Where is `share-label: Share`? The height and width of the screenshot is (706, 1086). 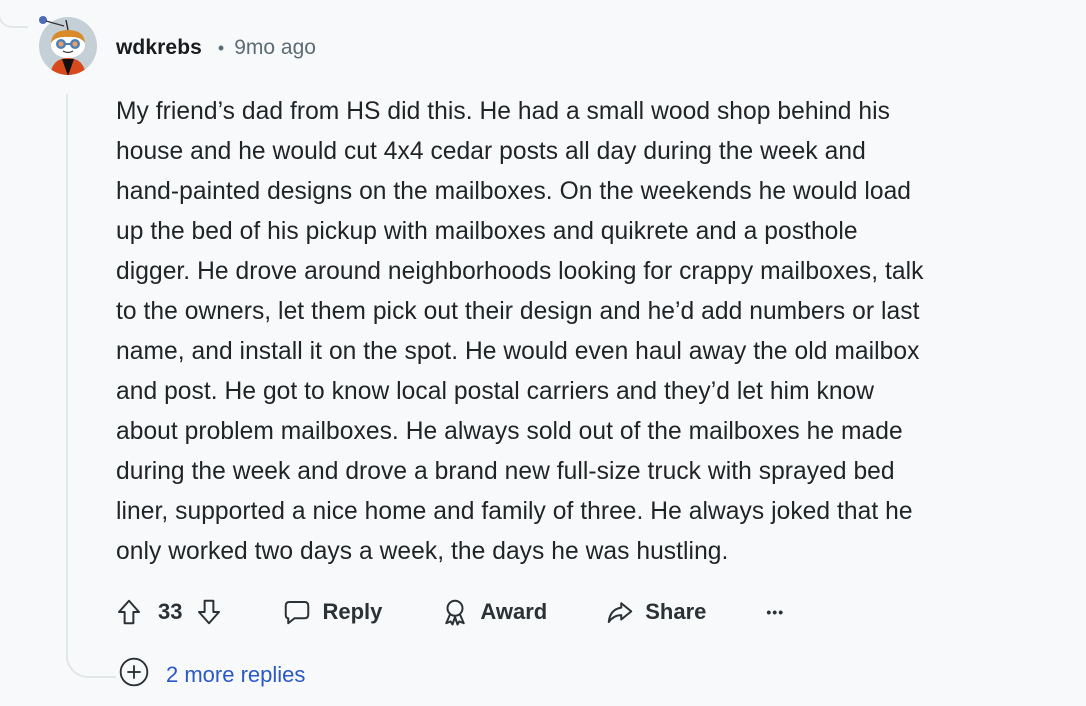
share-label: Share is located at coordinates (676, 611).